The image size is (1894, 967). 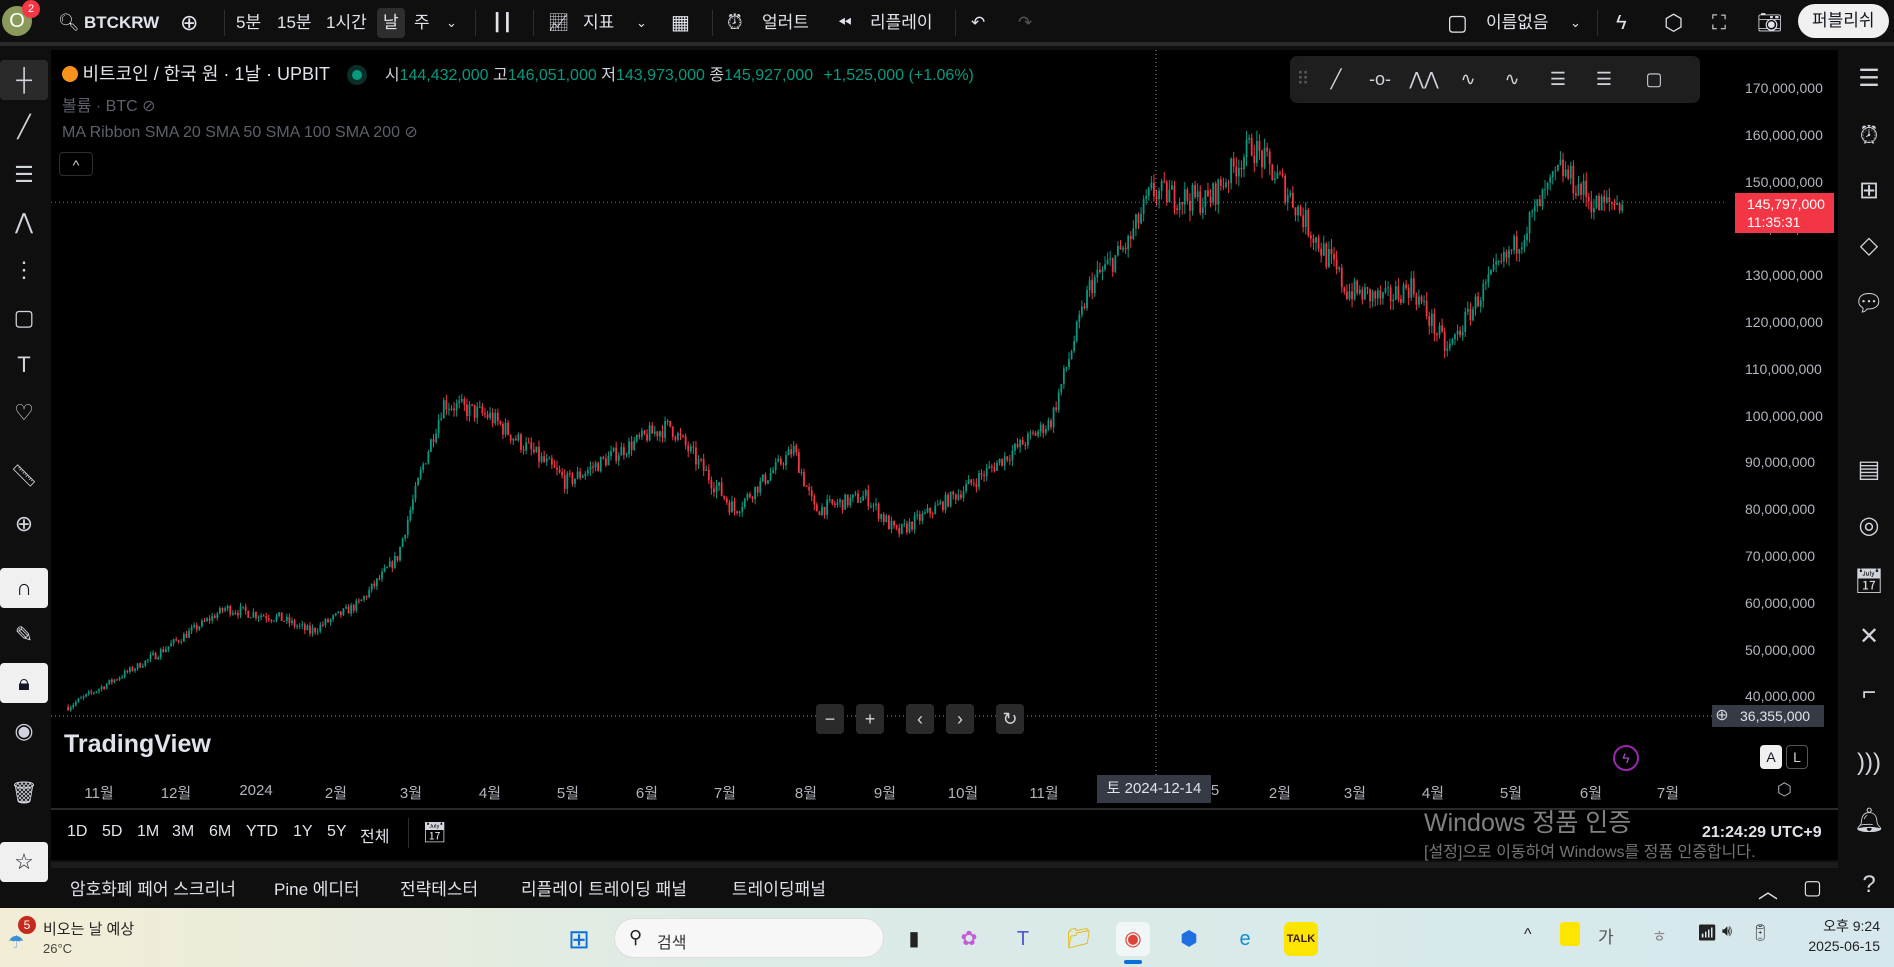 What do you see at coordinates (680, 23) in the screenshot?
I see `templates-icon: ▦` at bounding box center [680, 23].